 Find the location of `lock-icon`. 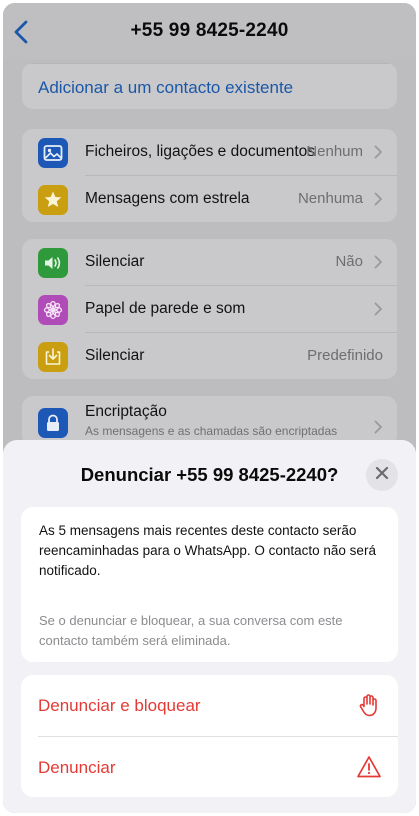

lock-icon is located at coordinates (53, 423).